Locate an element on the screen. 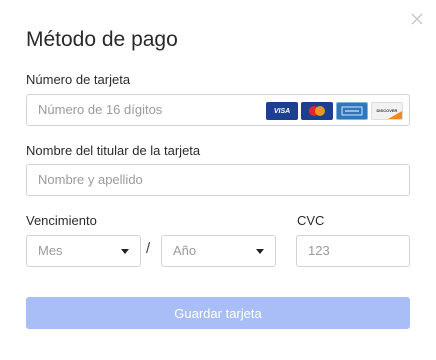 The image size is (436, 360). month-placeholder: Mes is located at coordinates (50, 250).